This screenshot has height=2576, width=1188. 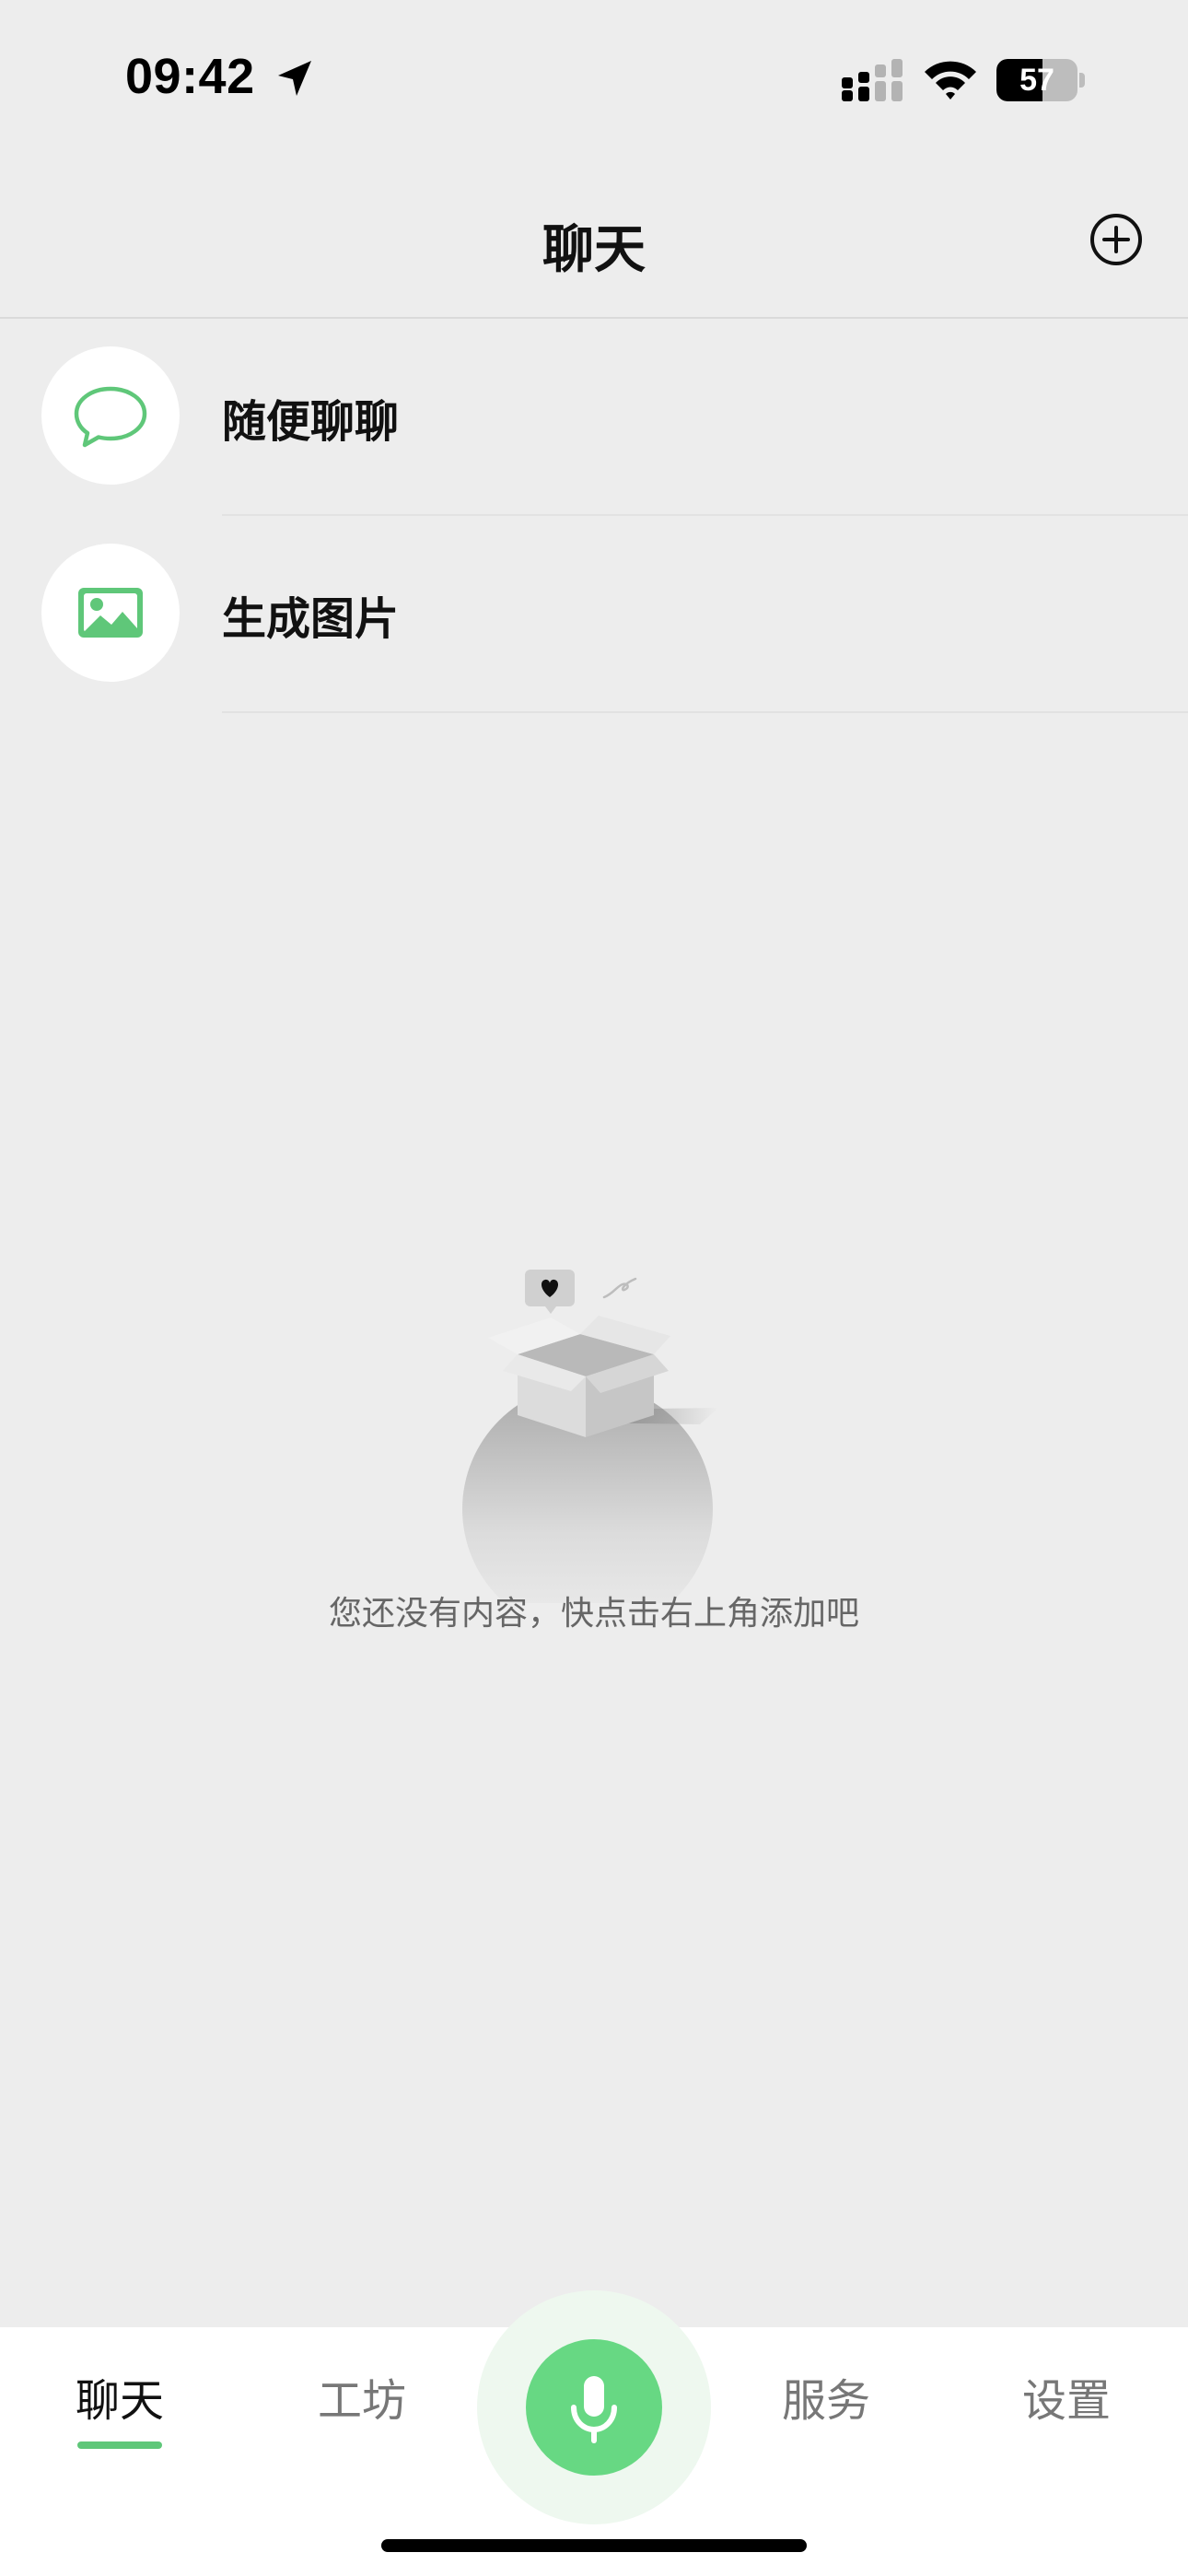 I want to click on microphone-icon, so click(x=594, y=2409).